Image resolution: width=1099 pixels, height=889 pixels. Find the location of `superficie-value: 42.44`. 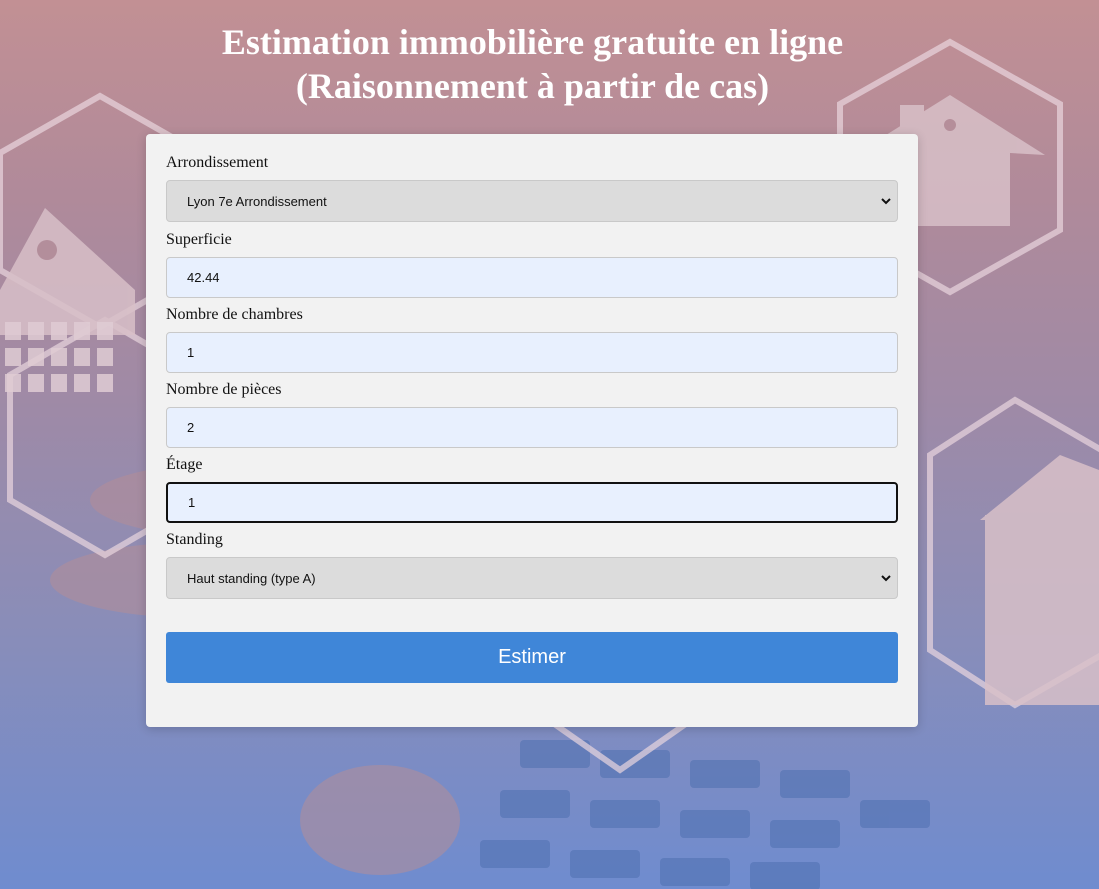

superficie-value: 42.44 is located at coordinates (203, 277).